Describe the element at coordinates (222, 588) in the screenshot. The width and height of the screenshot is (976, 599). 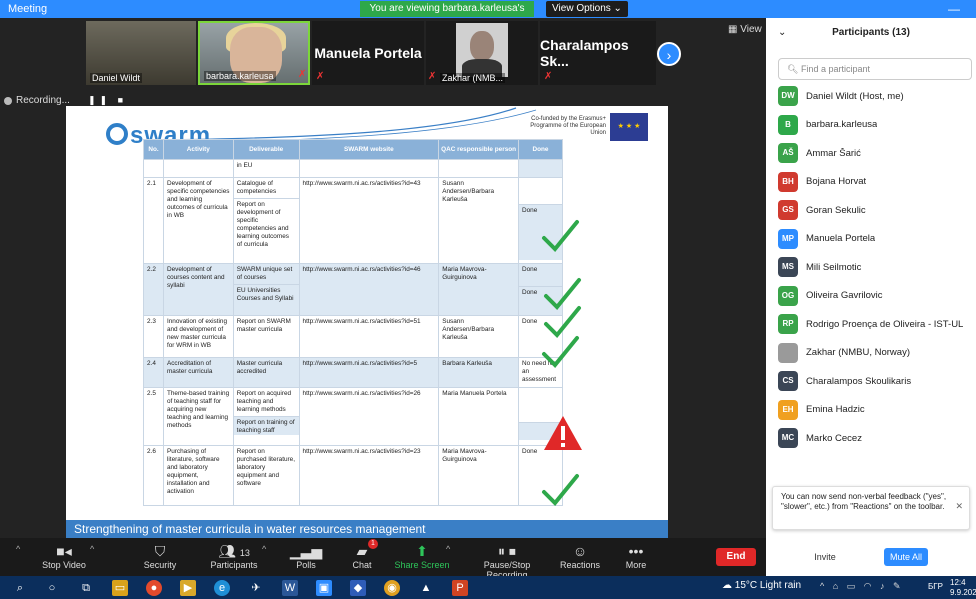
I see `edge-icon: e` at that location.